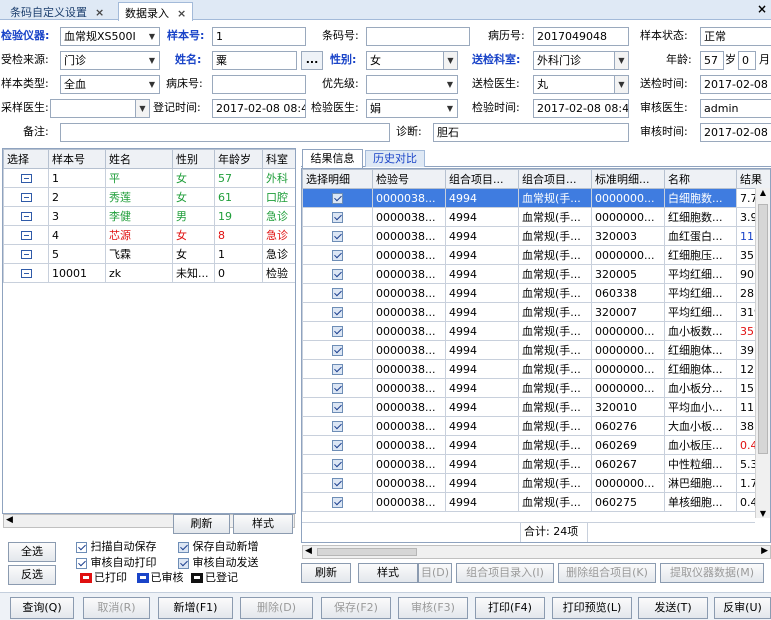 Image resolution: width=771 pixels, height=620 pixels. What do you see at coordinates (238, 159) in the screenshot?
I see `col-age-header: 年龄岁` at bounding box center [238, 159].